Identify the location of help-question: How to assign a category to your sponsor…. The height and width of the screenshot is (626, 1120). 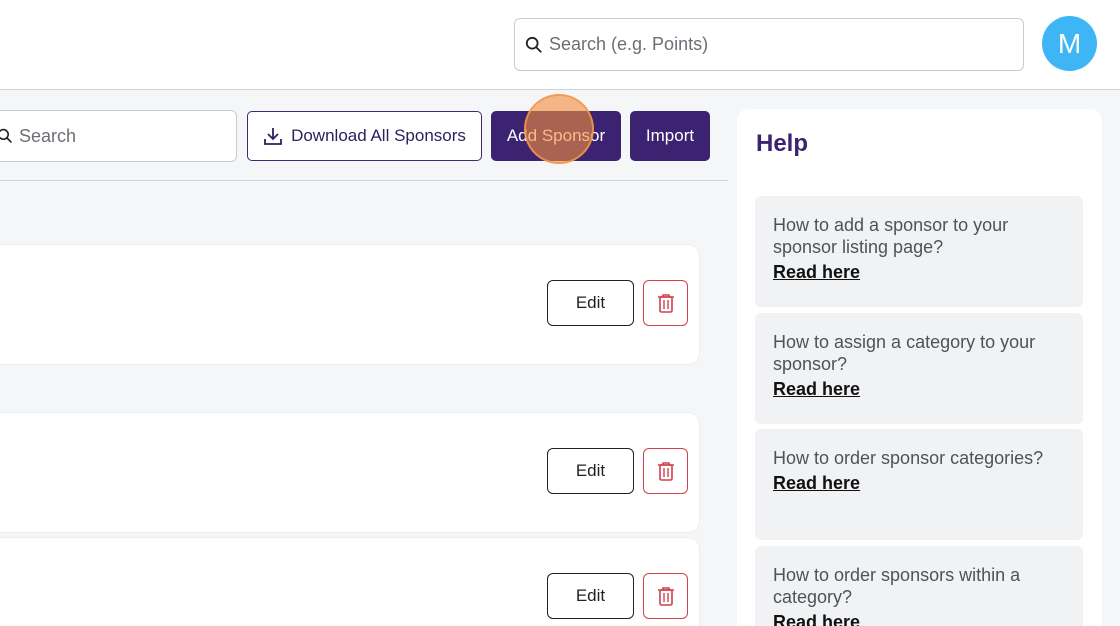
(904, 353).